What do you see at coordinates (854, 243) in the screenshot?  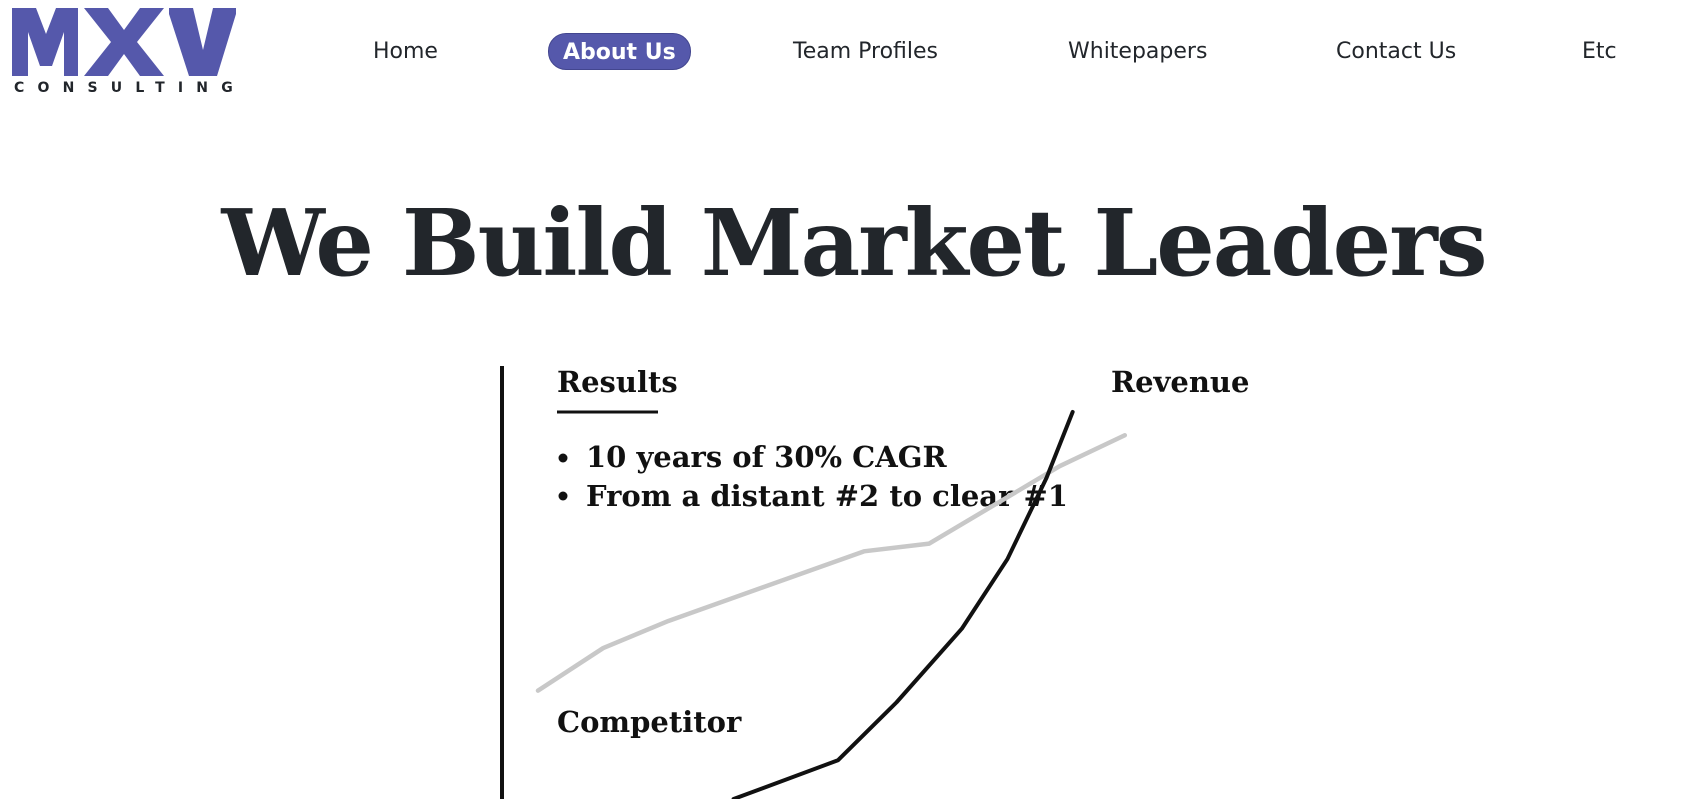 I see `hero-title: We Build Market Leaders` at bounding box center [854, 243].